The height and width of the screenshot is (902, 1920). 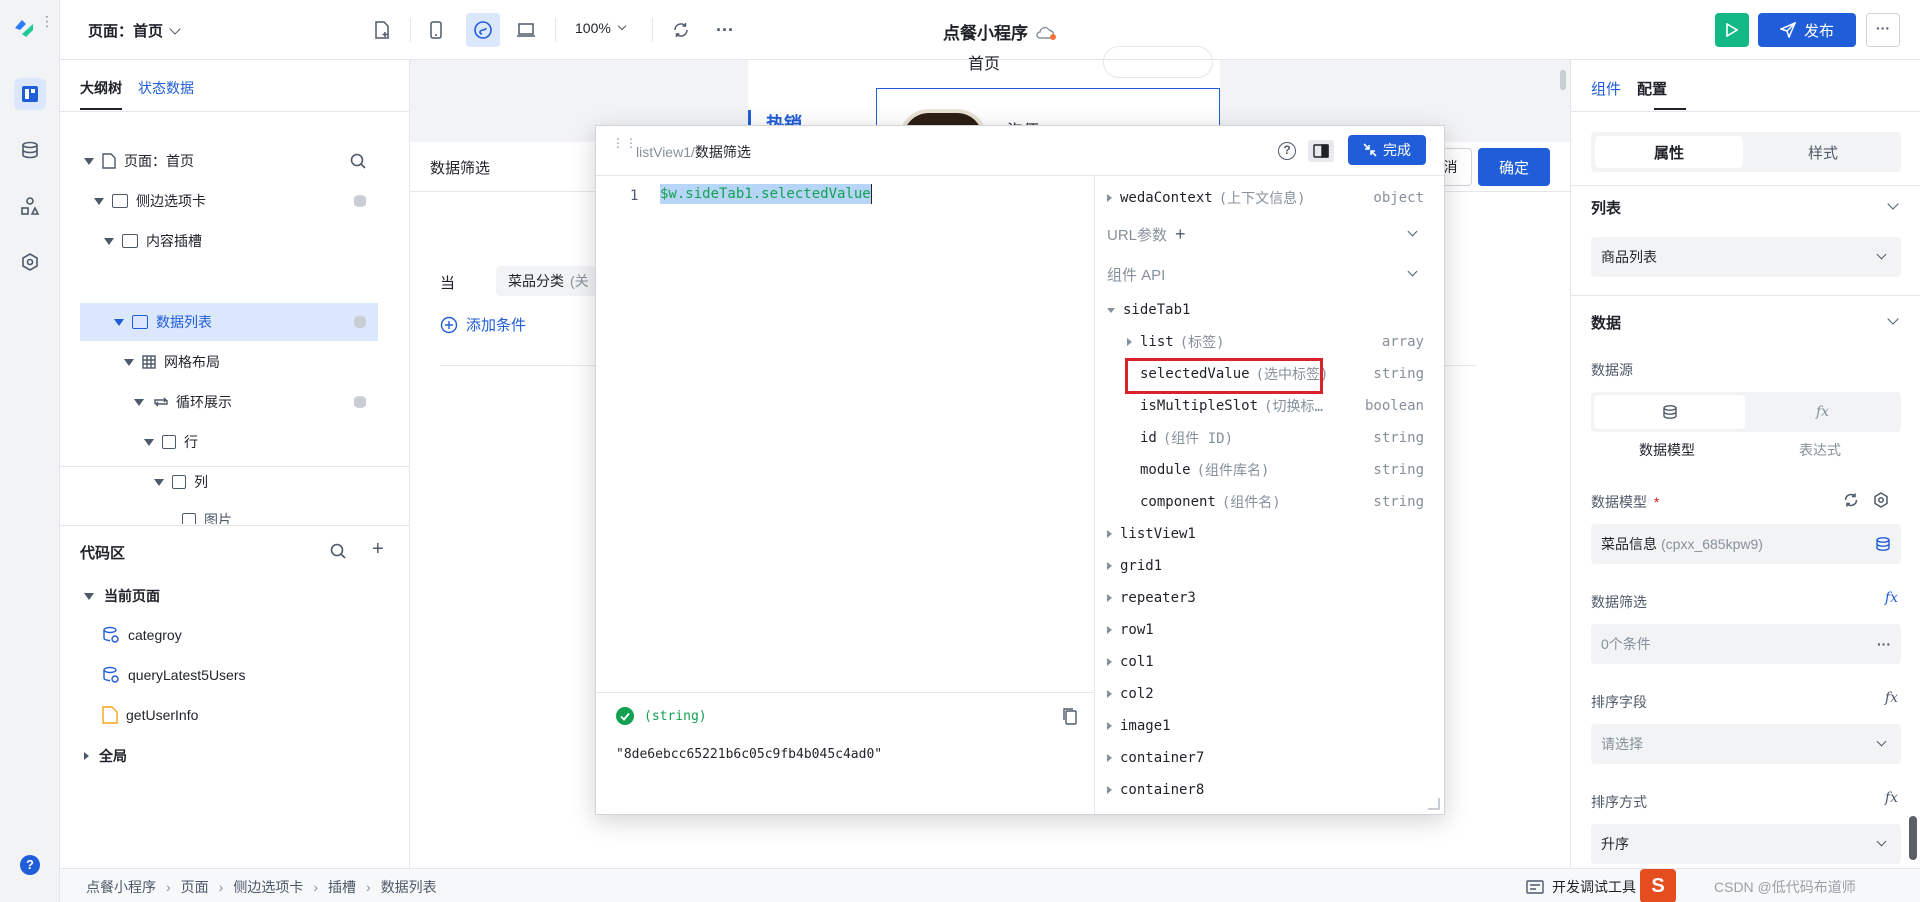 What do you see at coordinates (1265, 662) in the screenshot?
I see `api-component-col1: col1` at bounding box center [1265, 662].